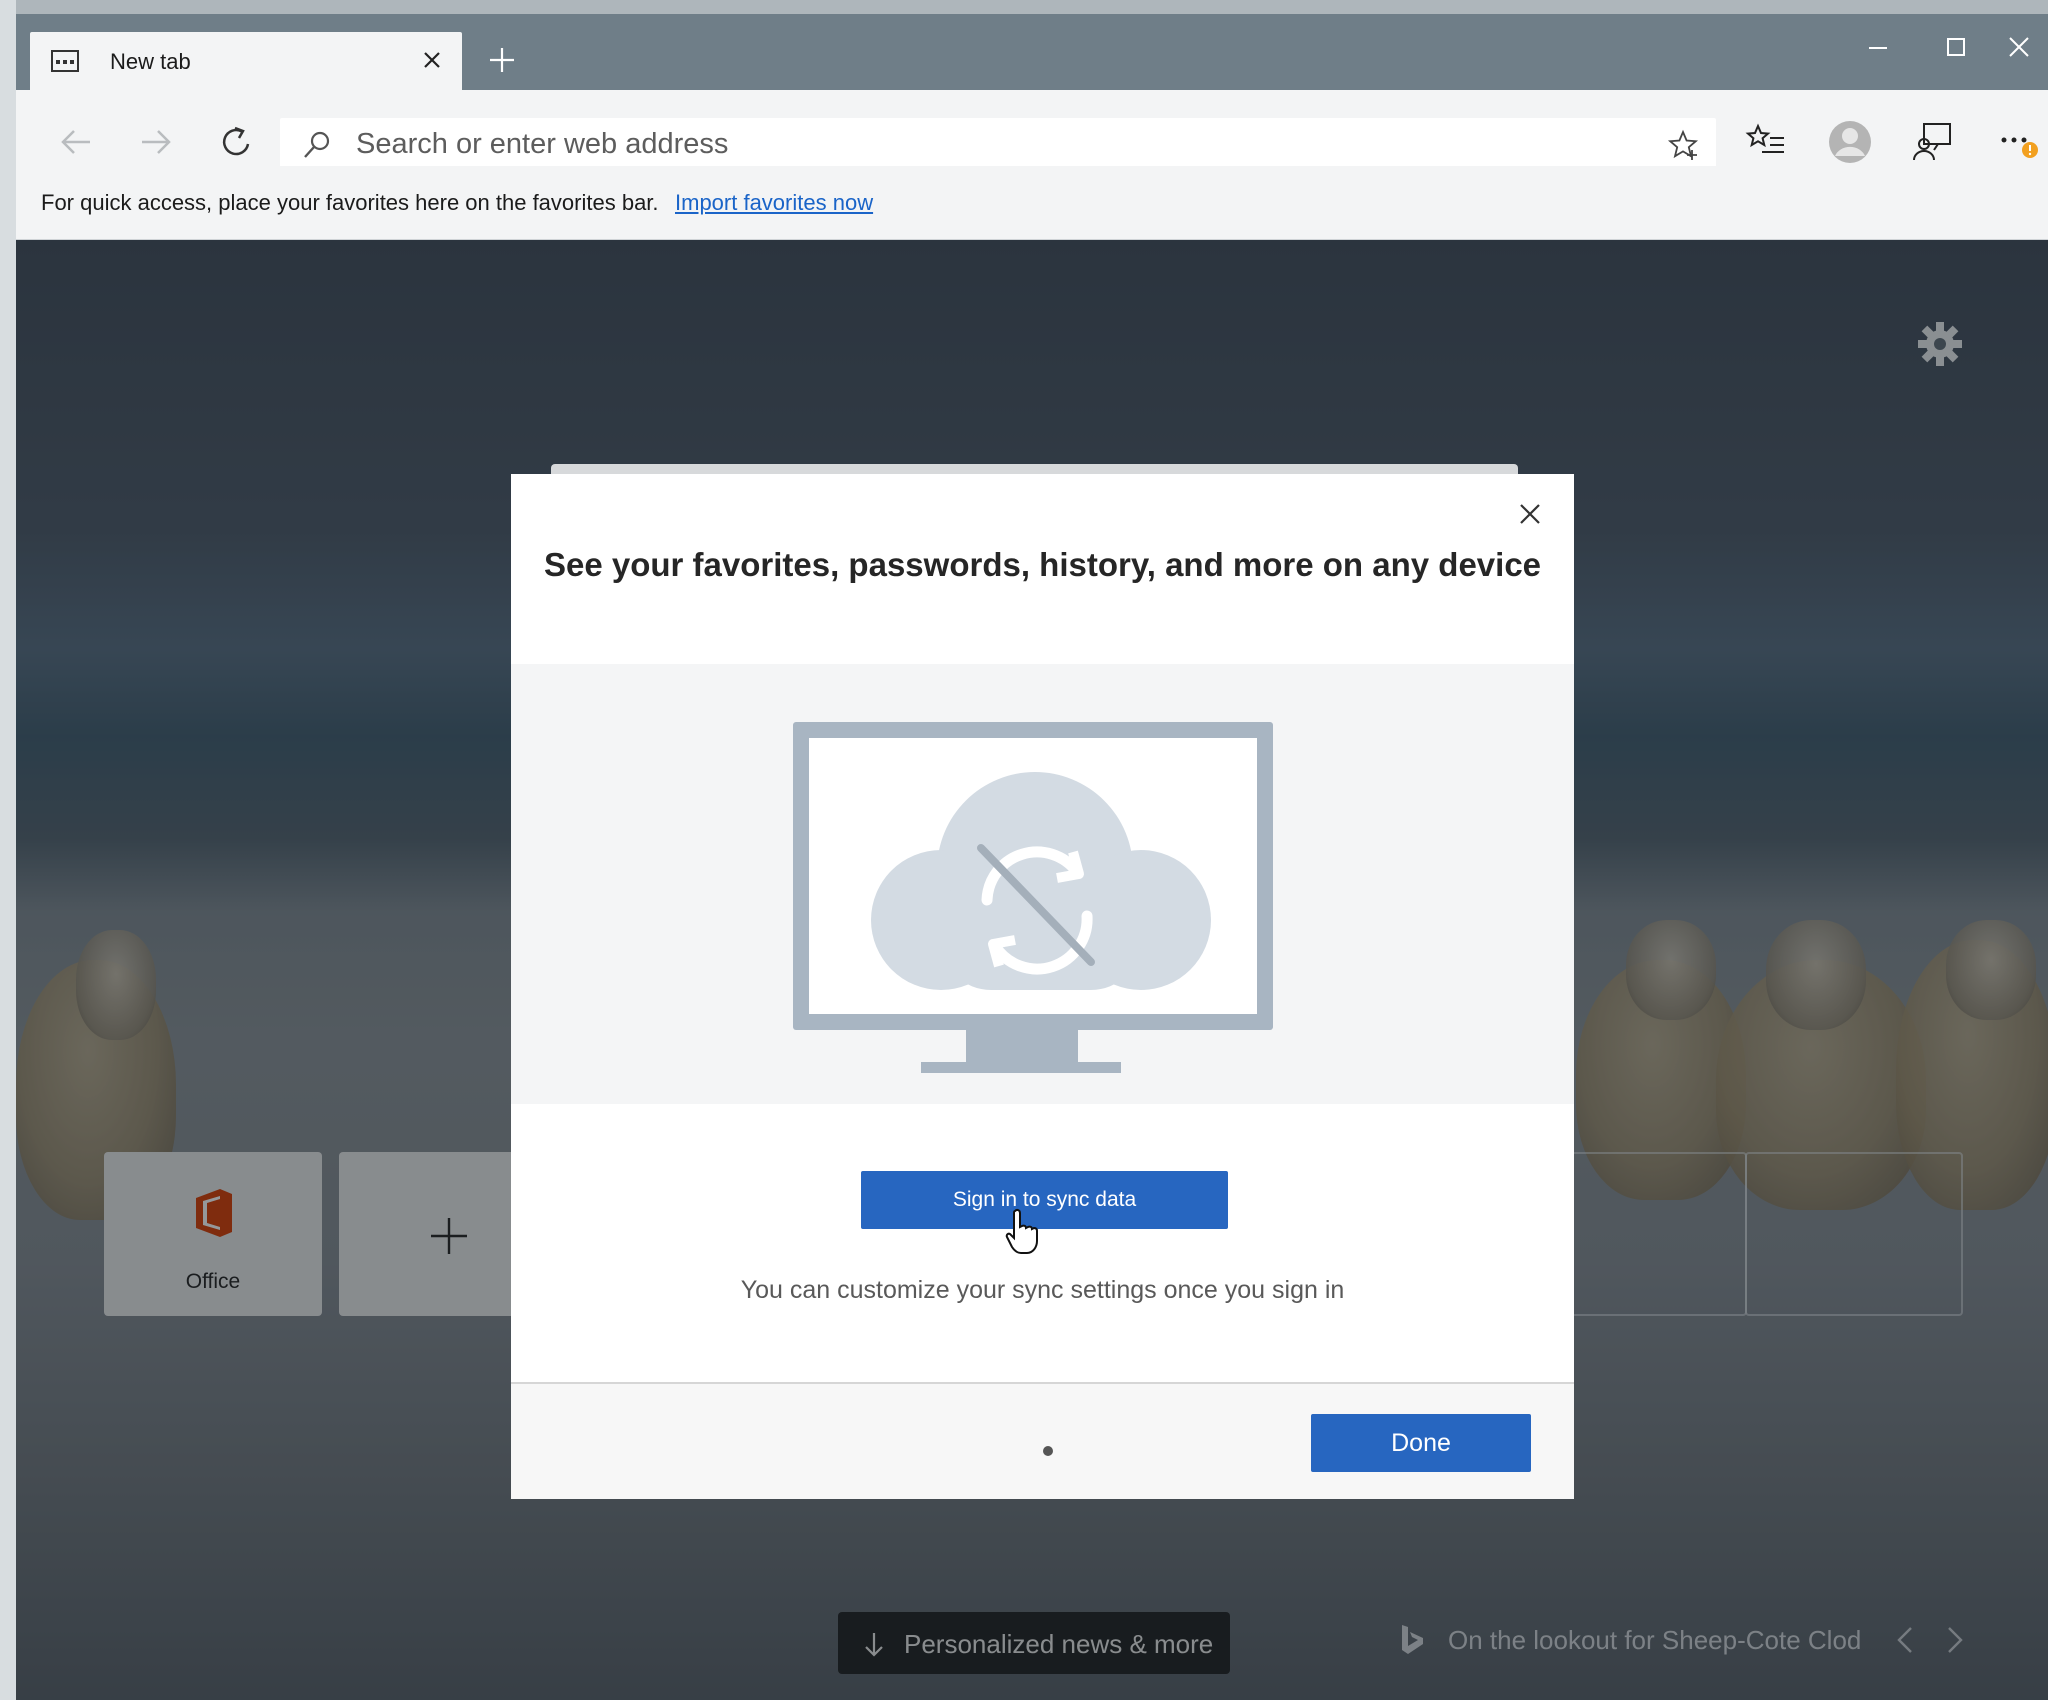 This screenshot has width=2048, height=1700. I want to click on dialog-footer: Done, so click(1042, 1440).